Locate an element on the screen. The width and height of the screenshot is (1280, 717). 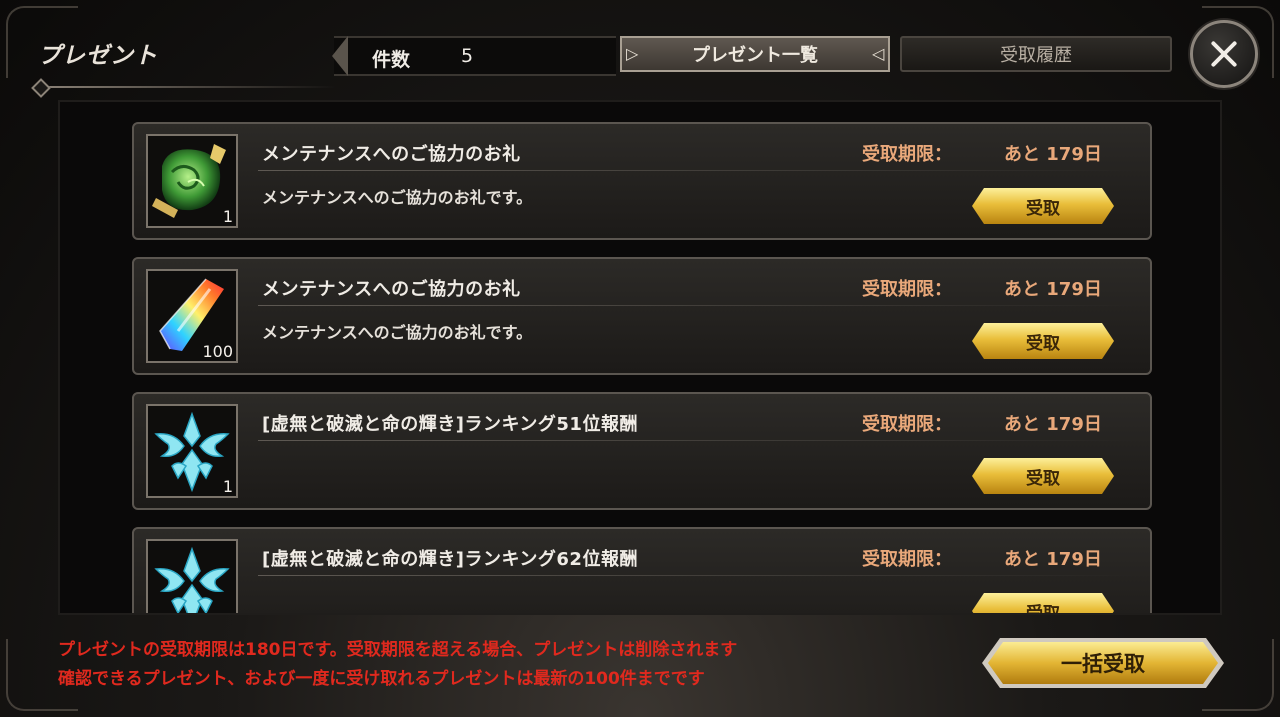
count-value: 5 is located at coordinates (467, 56).